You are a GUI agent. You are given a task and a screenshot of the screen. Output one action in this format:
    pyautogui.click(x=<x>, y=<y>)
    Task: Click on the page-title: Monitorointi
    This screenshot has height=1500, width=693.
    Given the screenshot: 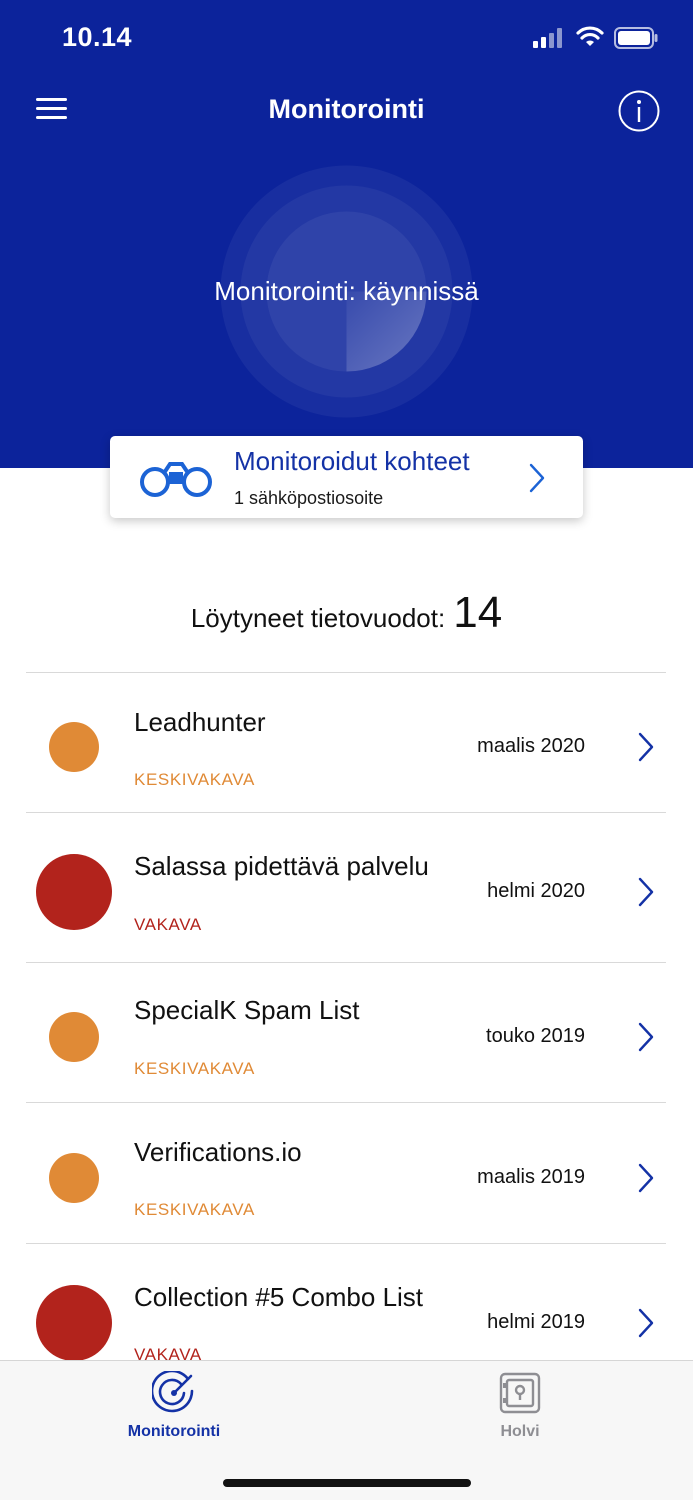 What is the action you would take?
    pyautogui.click(x=346, y=109)
    